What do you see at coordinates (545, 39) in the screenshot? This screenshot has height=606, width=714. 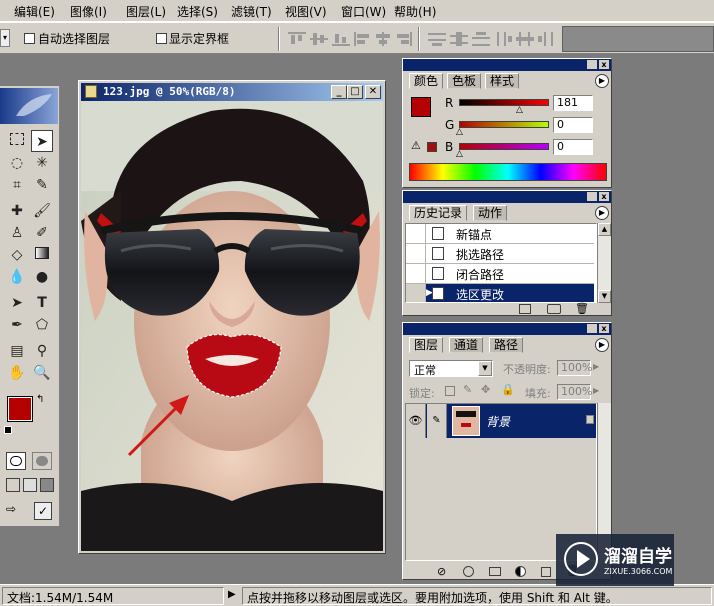 I see `distribute-right-icon` at bounding box center [545, 39].